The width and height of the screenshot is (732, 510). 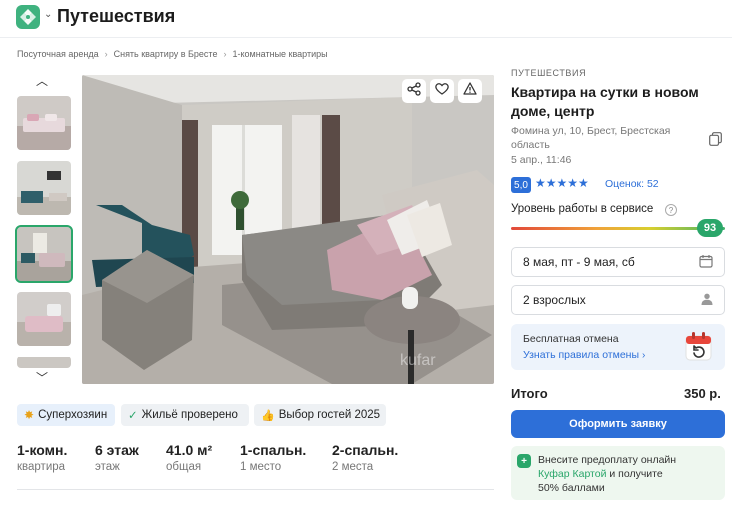 I want to click on thumbnails-down-icon: ﹀, so click(x=42, y=377).